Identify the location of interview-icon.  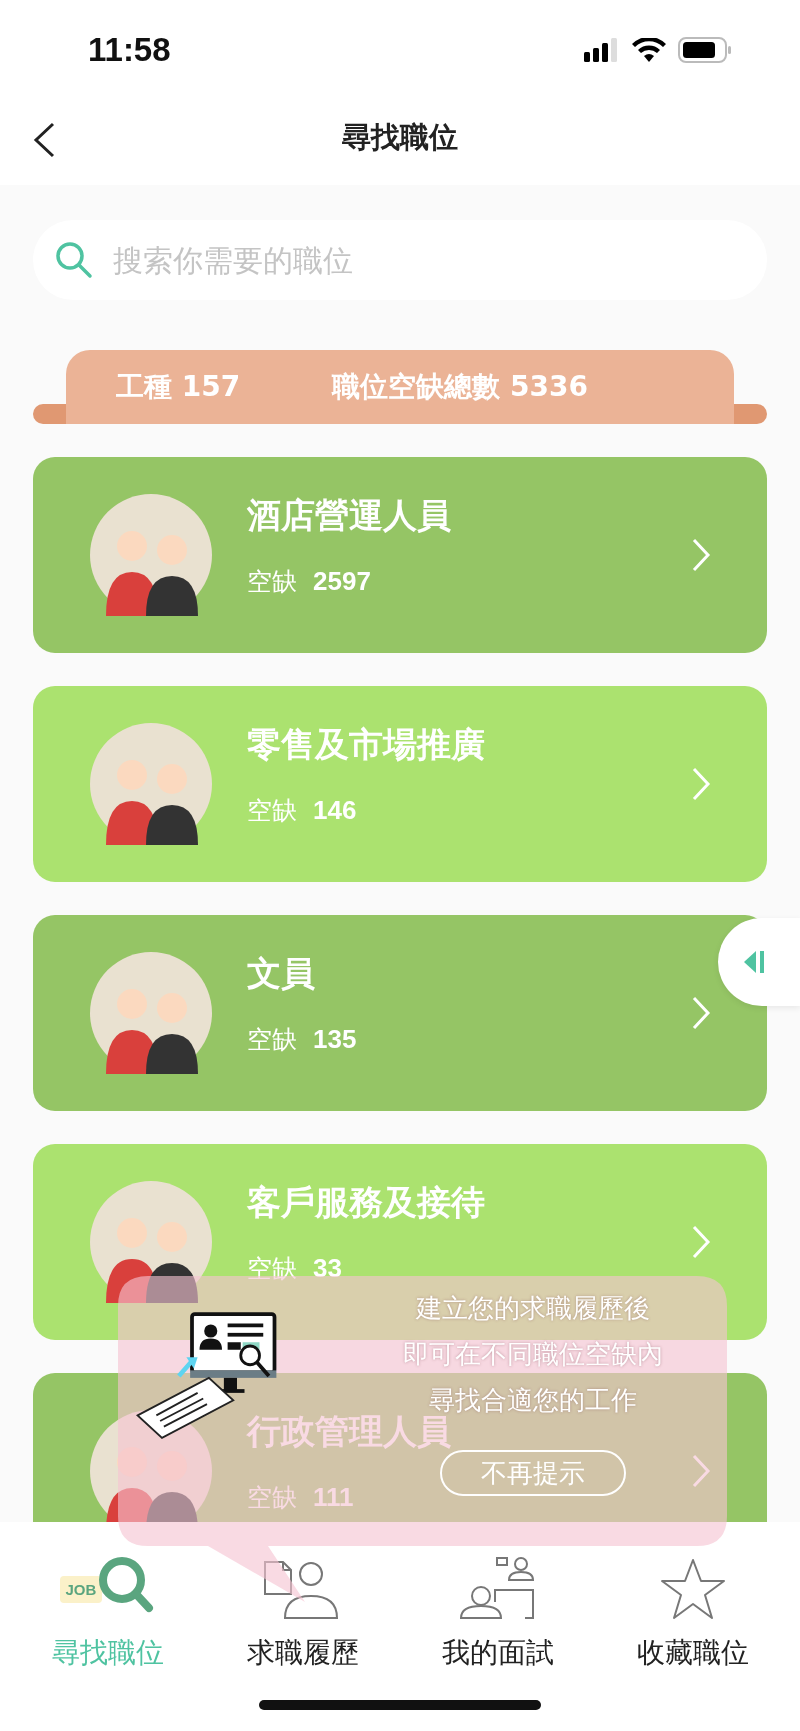
(497, 1588).